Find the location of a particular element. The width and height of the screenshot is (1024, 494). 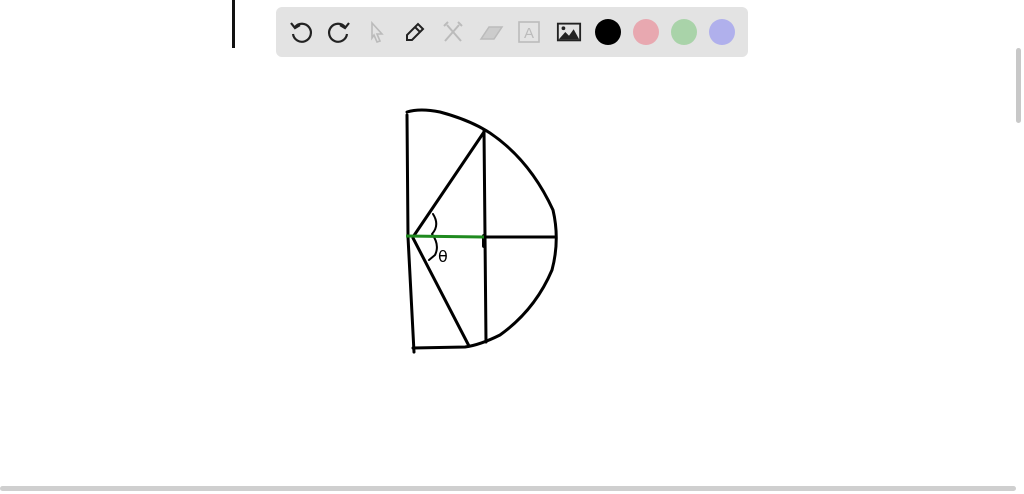

horizontal-scrollbar is located at coordinates (508, 488).